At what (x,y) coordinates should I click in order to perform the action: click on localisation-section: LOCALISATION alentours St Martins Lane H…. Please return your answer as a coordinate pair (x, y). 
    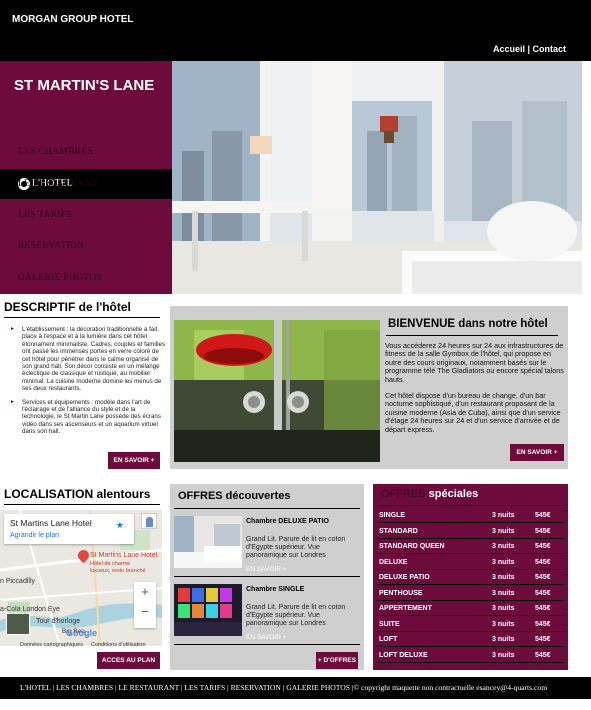
    Looking at the image, I should click on (83, 577).